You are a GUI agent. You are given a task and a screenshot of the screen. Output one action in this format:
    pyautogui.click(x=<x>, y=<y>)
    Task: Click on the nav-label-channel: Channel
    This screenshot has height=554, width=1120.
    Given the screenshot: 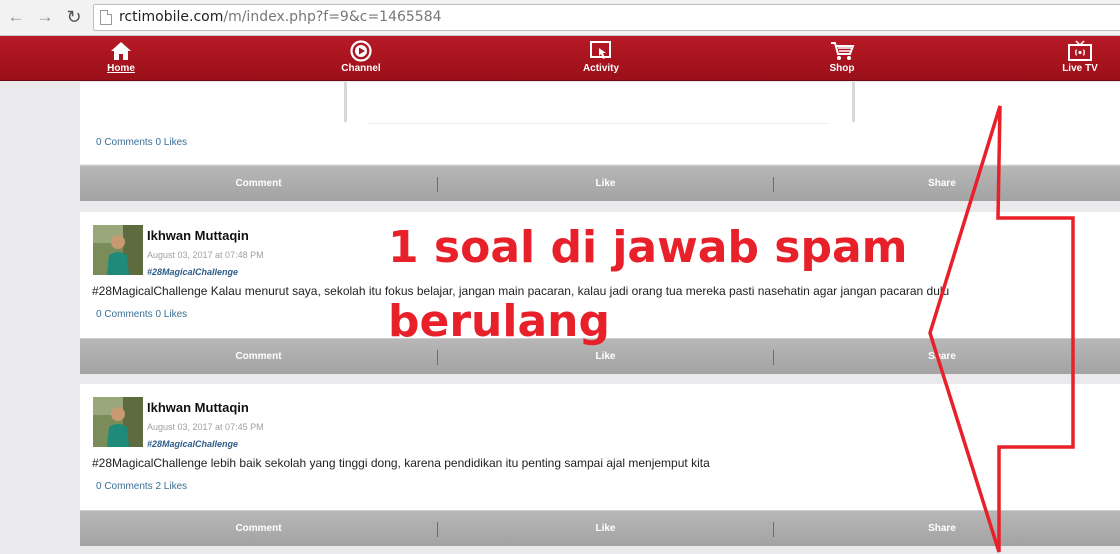 What is the action you would take?
    pyautogui.click(x=361, y=68)
    